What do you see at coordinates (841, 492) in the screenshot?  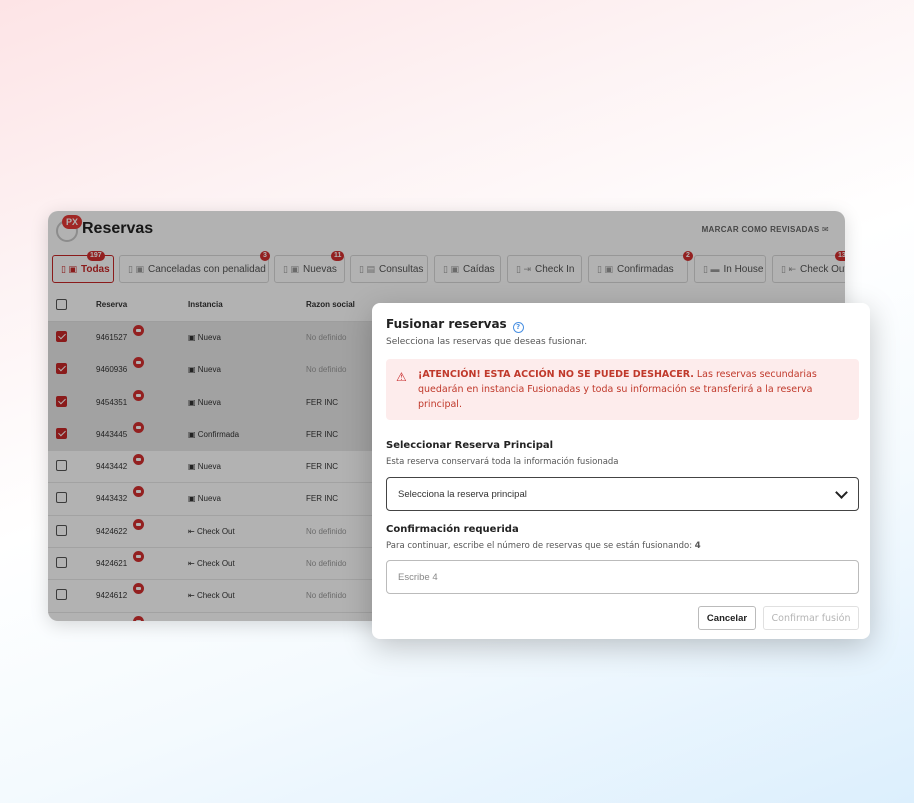 I see `chevron-down-icon` at bounding box center [841, 492].